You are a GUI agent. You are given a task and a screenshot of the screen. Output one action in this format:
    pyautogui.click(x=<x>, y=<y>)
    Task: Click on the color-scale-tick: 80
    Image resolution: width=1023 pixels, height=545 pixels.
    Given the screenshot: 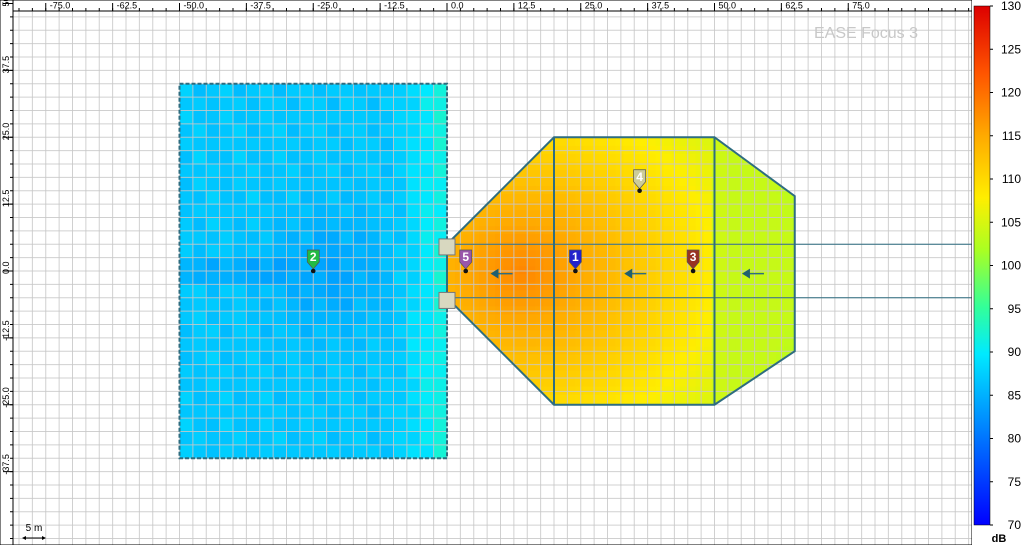 What is the action you would take?
    pyautogui.click(x=1015, y=439)
    